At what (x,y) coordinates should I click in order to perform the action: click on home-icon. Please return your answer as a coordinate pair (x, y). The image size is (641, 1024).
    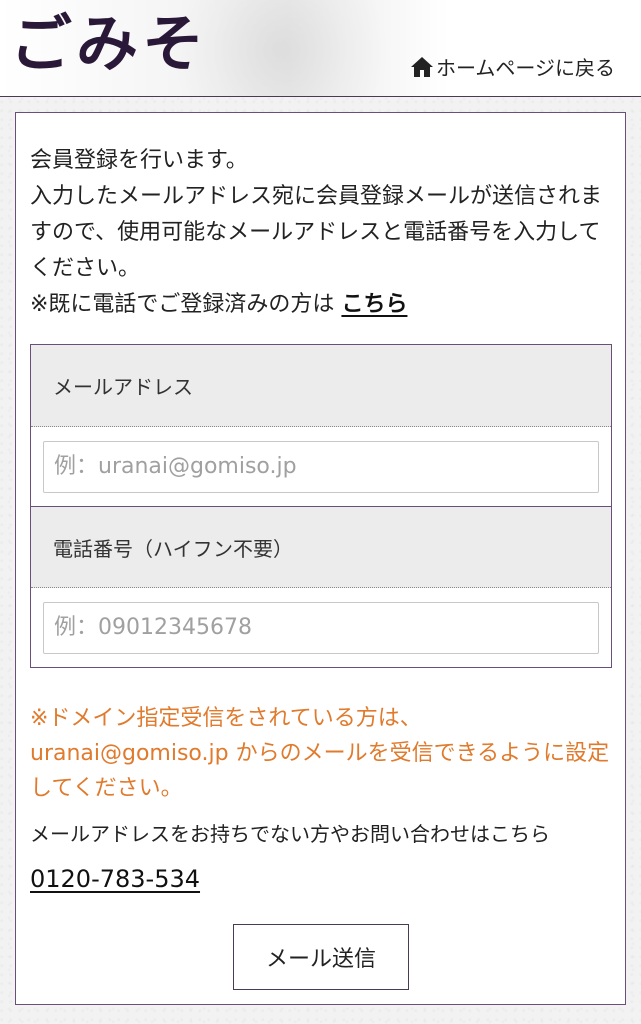
    Looking at the image, I should click on (422, 66).